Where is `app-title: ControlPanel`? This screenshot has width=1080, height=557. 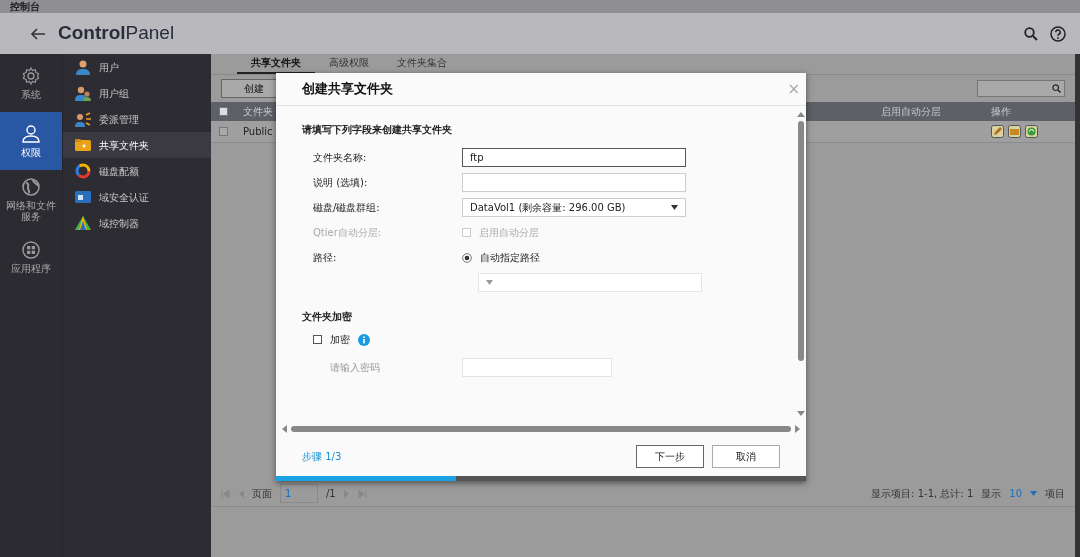 app-title: ControlPanel is located at coordinates (116, 33).